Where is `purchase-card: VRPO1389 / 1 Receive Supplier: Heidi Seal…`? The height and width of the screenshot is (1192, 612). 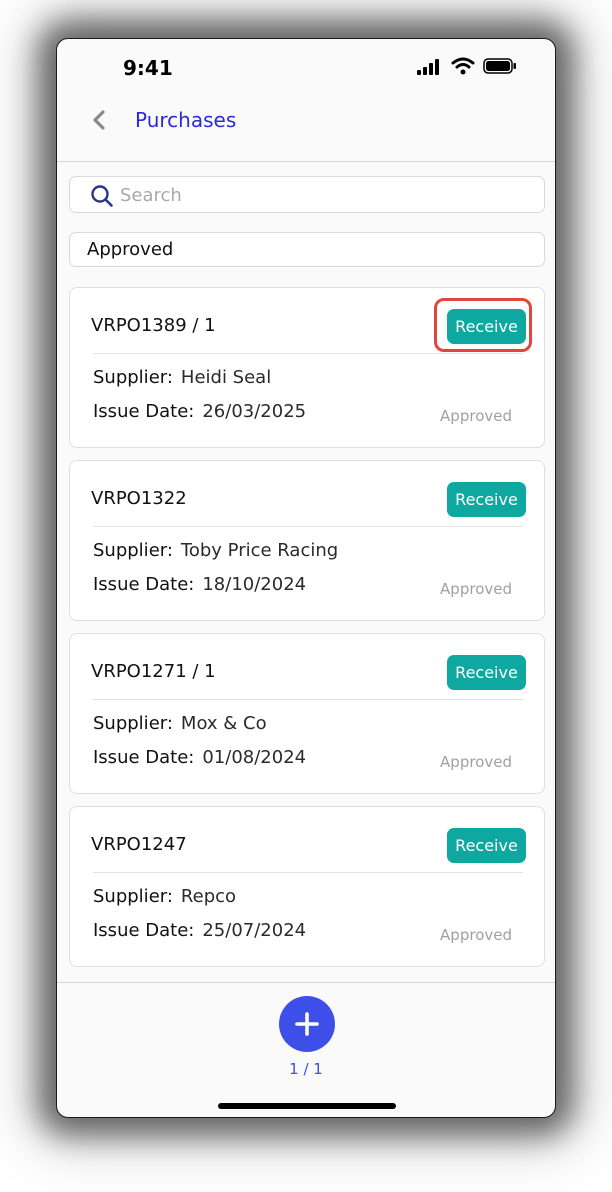
purchase-card: VRPO1389 / 1 Receive Supplier: Heidi Seal… is located at coordinates (307, 367).